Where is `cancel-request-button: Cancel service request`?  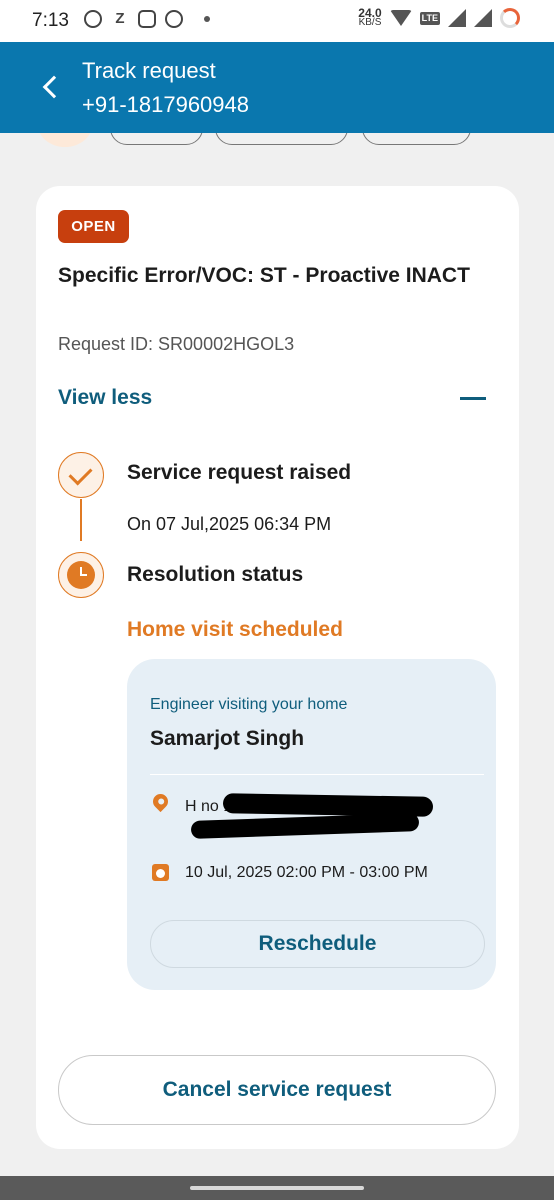 cancel-request-button: Cancel service request is located at coordinates (277, 1090).